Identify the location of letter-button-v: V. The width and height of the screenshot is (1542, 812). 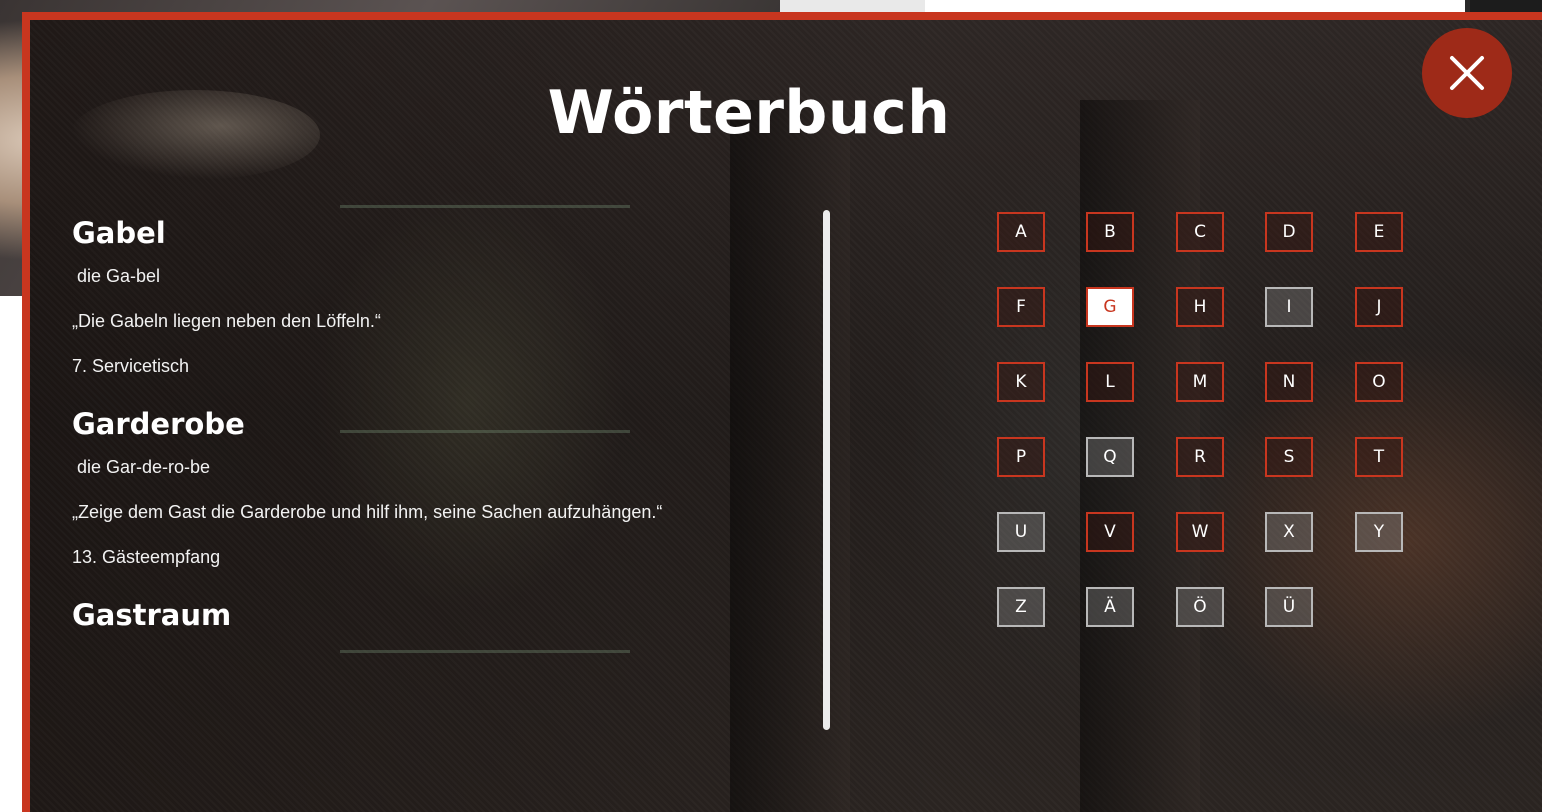
(1110, 532).